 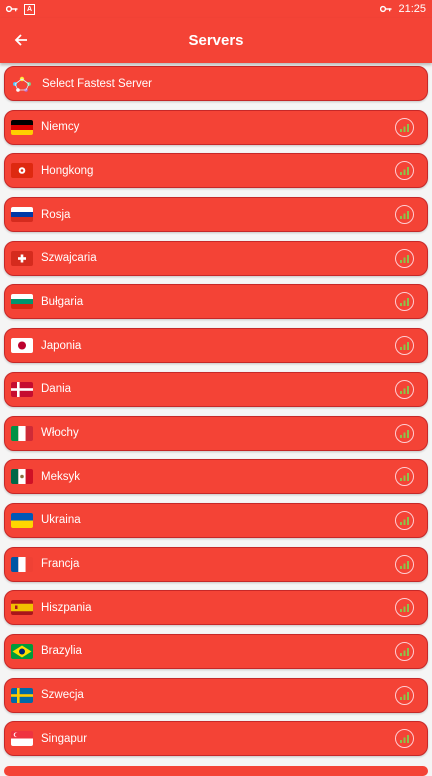 I want to click on brazil-flag-icon, so click(x=22, y=651).